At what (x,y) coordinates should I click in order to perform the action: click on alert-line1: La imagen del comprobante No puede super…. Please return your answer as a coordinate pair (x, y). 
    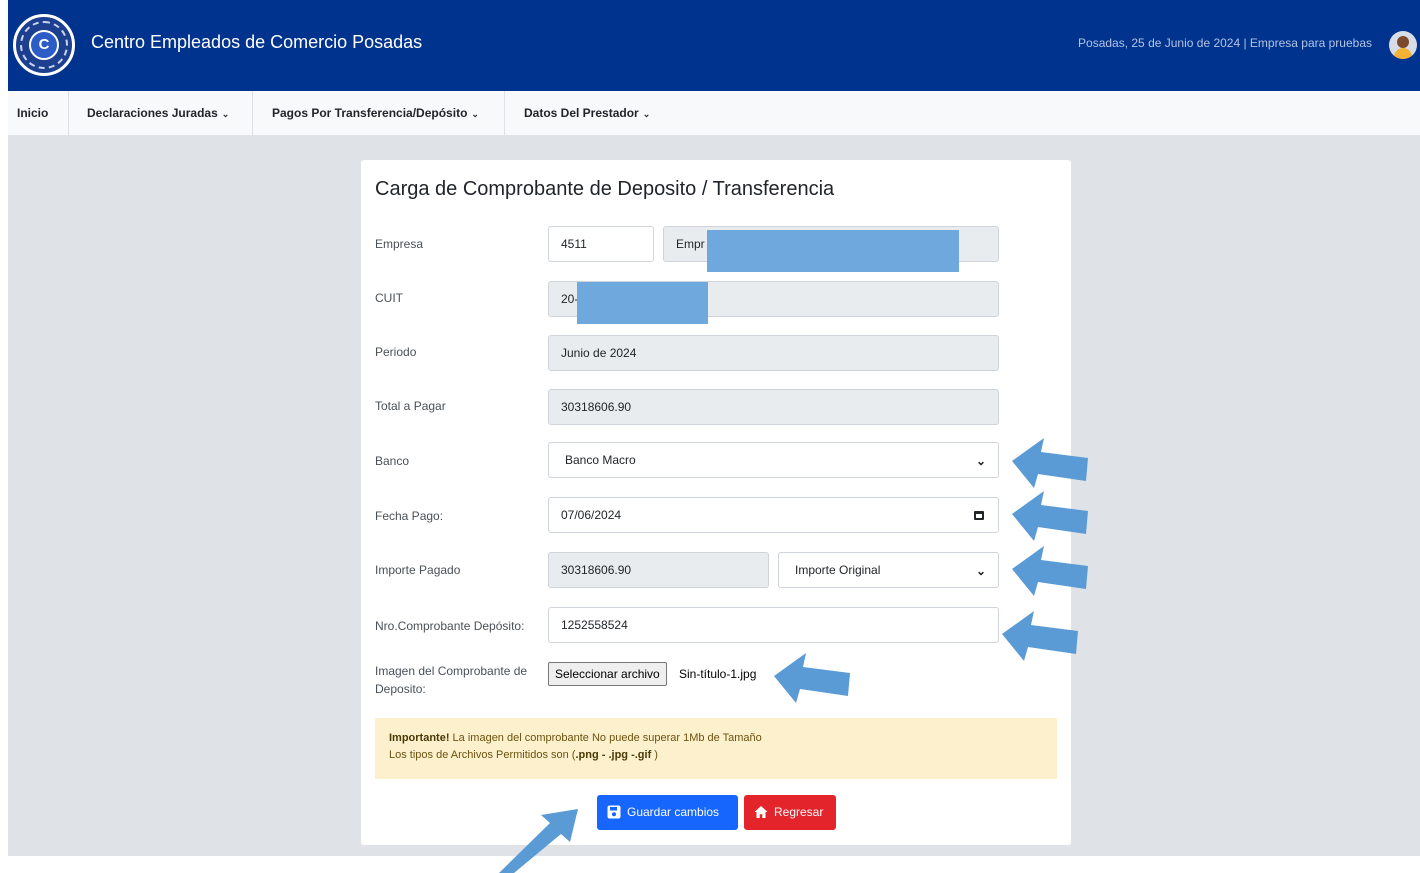
    Looking at the image, I should click on (605, 738).